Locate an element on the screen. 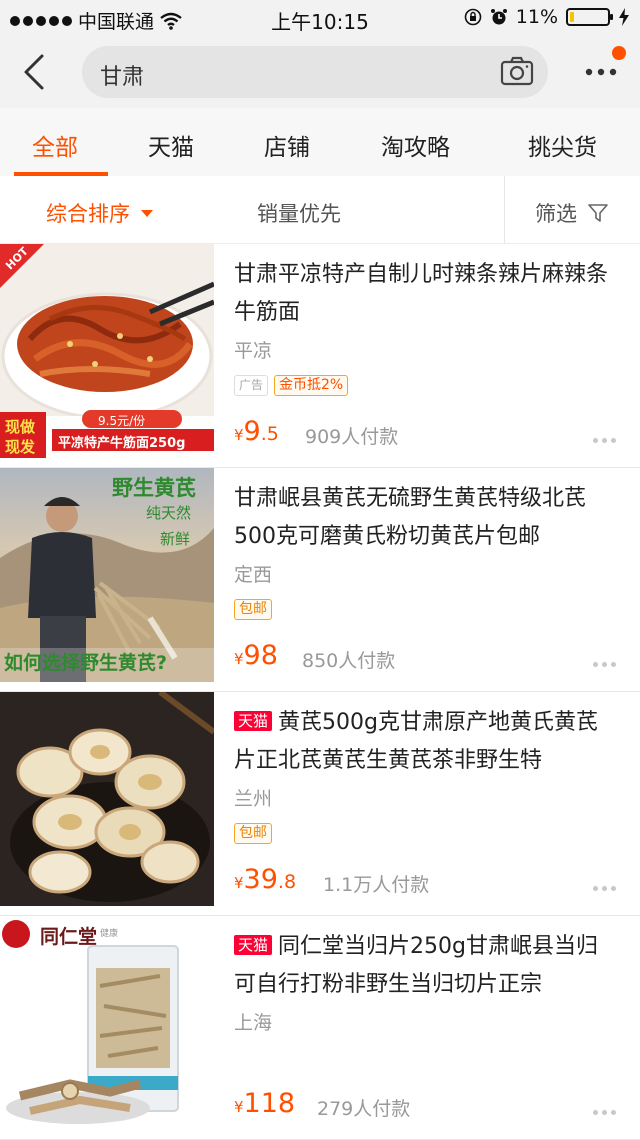 This screenshot has width=640, height=1140. filter-icon is located at coordinates (597, 213).